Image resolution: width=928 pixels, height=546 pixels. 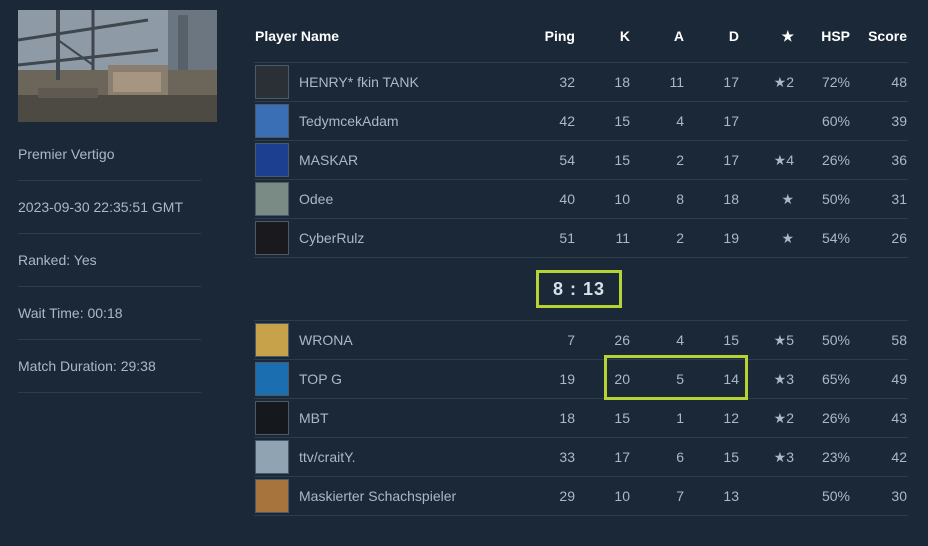 I want to click on player-hsp: 54%, so click(x=835, y=238).